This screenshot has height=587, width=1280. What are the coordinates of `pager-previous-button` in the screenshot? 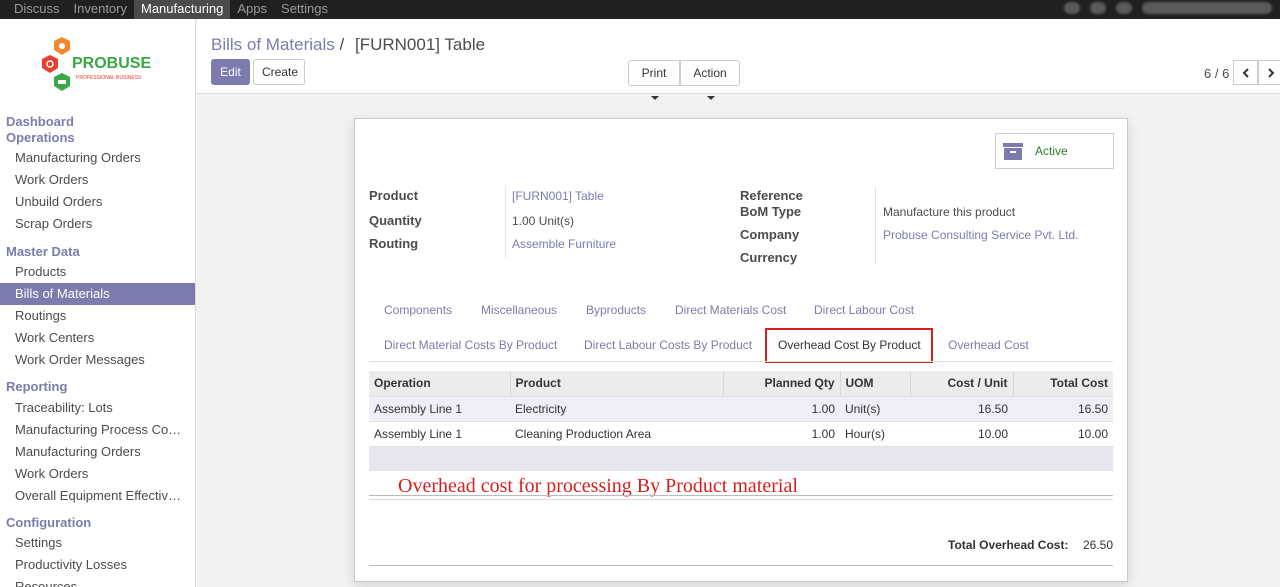 It's located at (1245, 72).